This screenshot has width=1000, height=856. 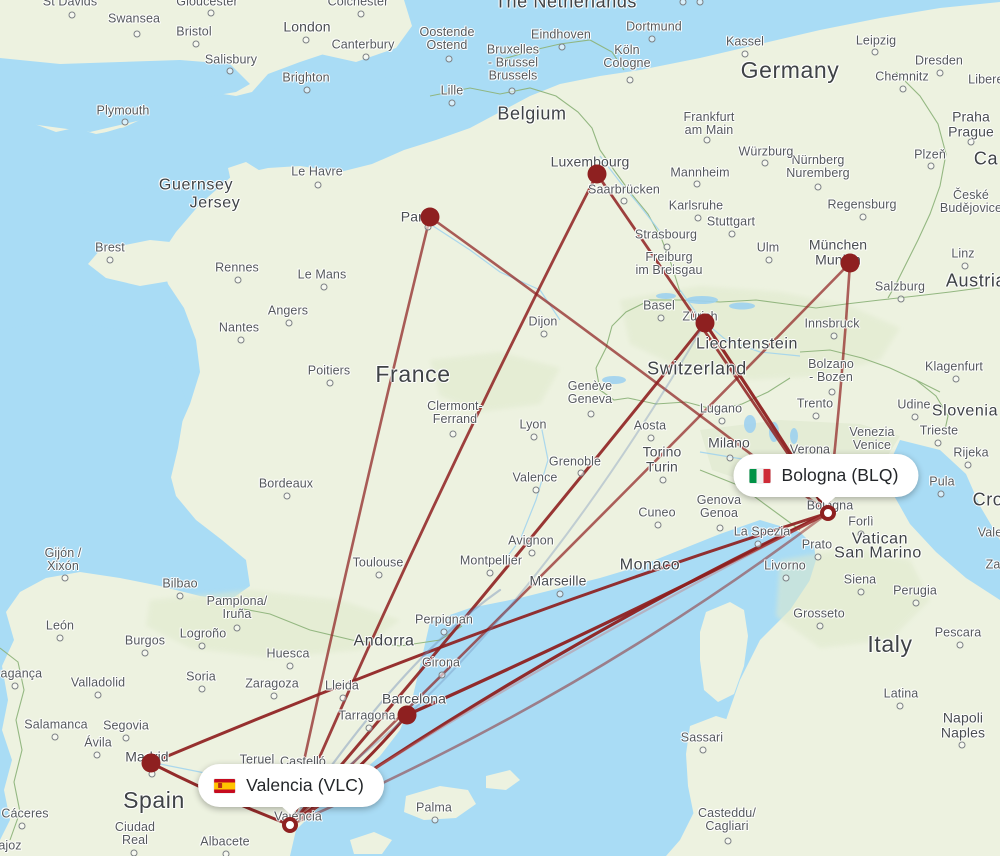 I want to click on route-cdg-blq, so click(x=629, y=365).